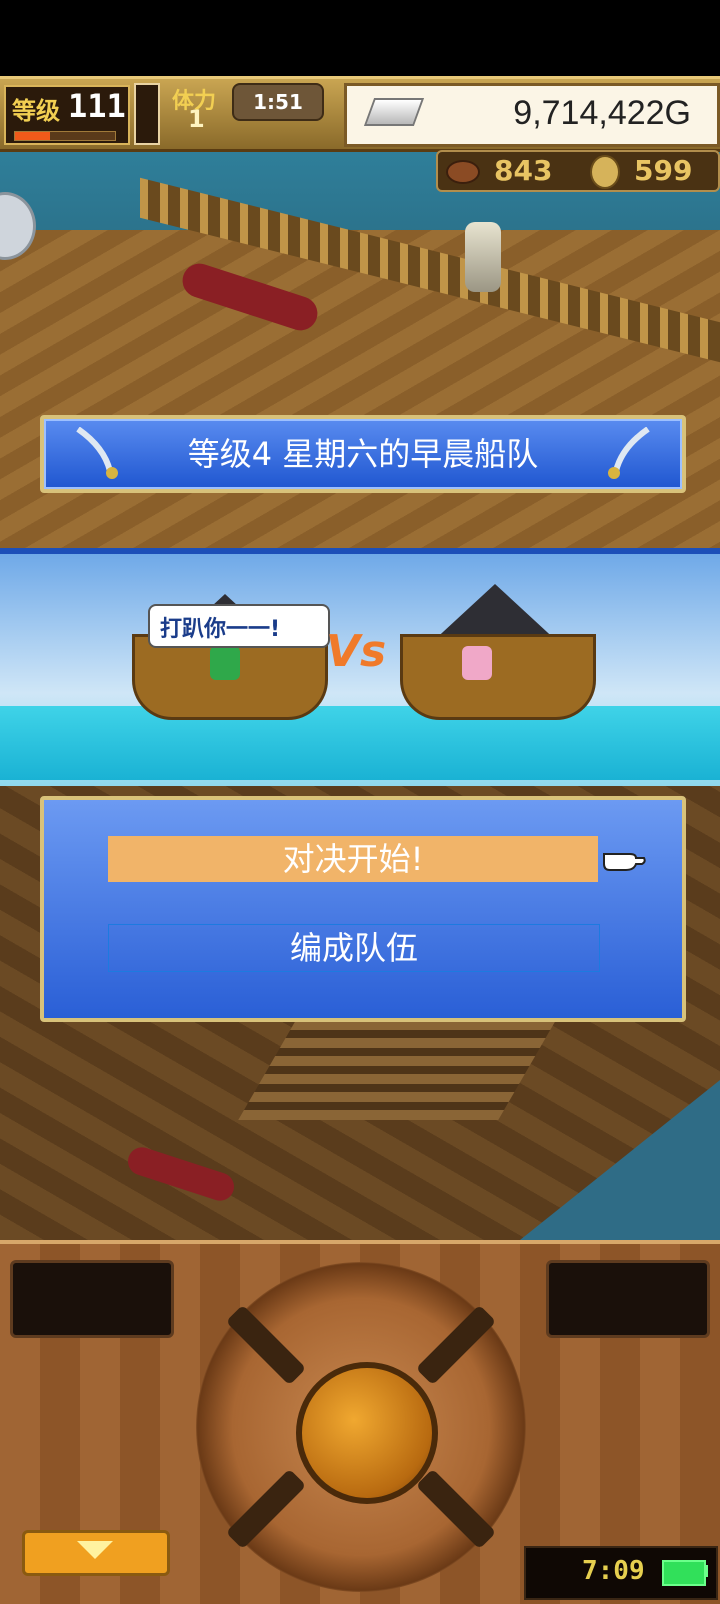 The width and height of the screenshot is (720, 1604). I want to click on sea-waves, so click(360, 743).